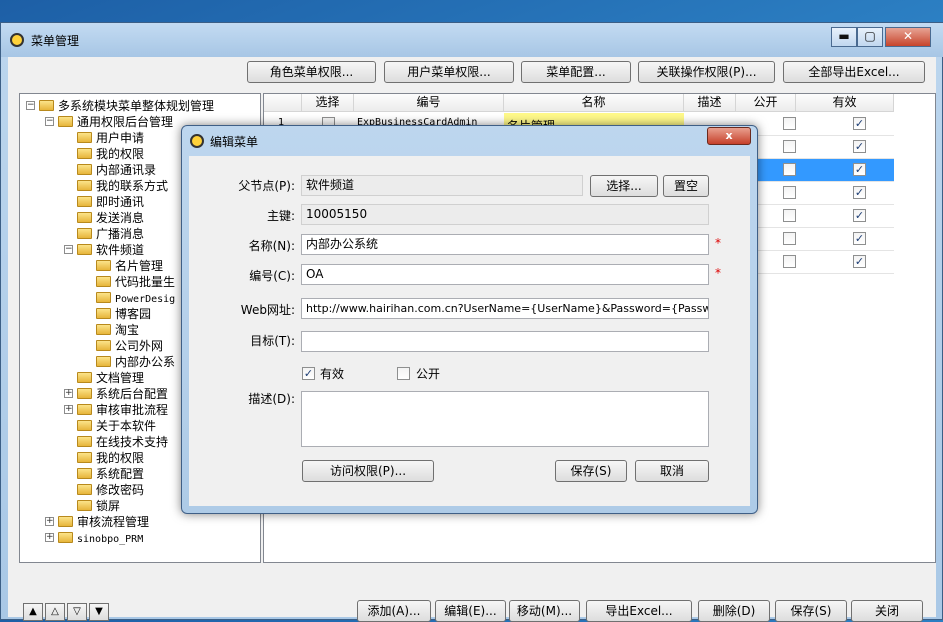  I want to click on tree-node: 审核审批流程, so click(122, 410).